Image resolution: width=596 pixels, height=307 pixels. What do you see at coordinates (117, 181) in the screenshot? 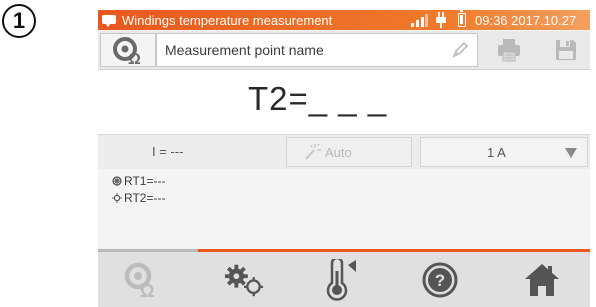
I see `snowflake-icon` at bounding box center [117, 181].